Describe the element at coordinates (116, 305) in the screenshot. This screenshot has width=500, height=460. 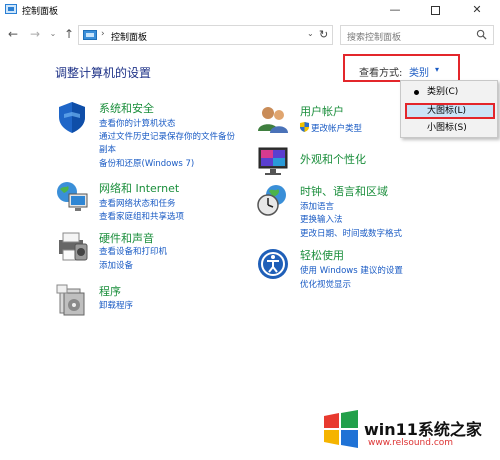
I see `link-uninstall-program: 卸载程序` at that location.